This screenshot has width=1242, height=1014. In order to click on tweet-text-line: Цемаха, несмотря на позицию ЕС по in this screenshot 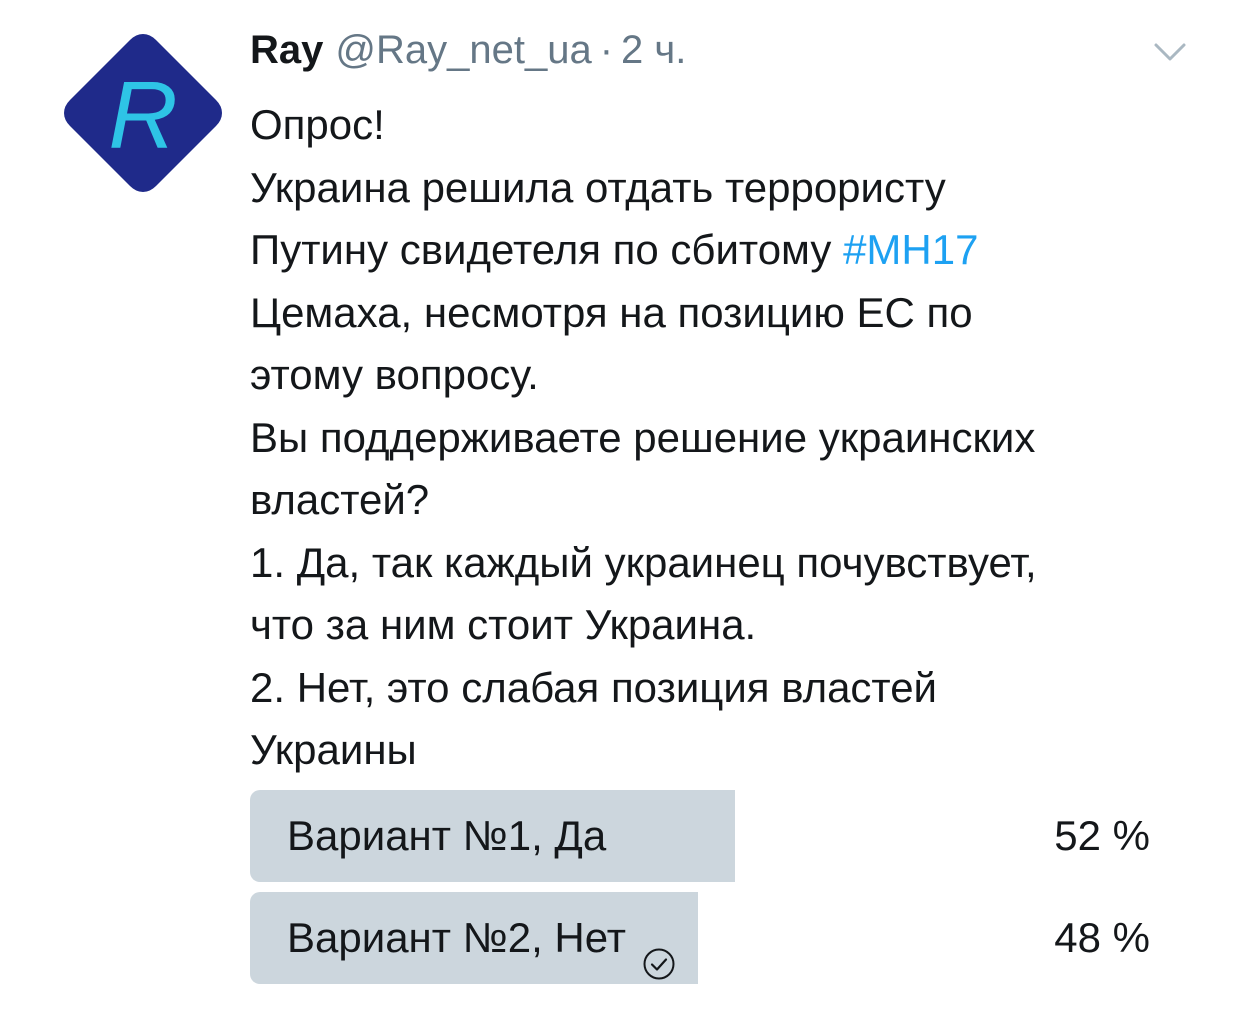, I will do `click(611, 312)`.